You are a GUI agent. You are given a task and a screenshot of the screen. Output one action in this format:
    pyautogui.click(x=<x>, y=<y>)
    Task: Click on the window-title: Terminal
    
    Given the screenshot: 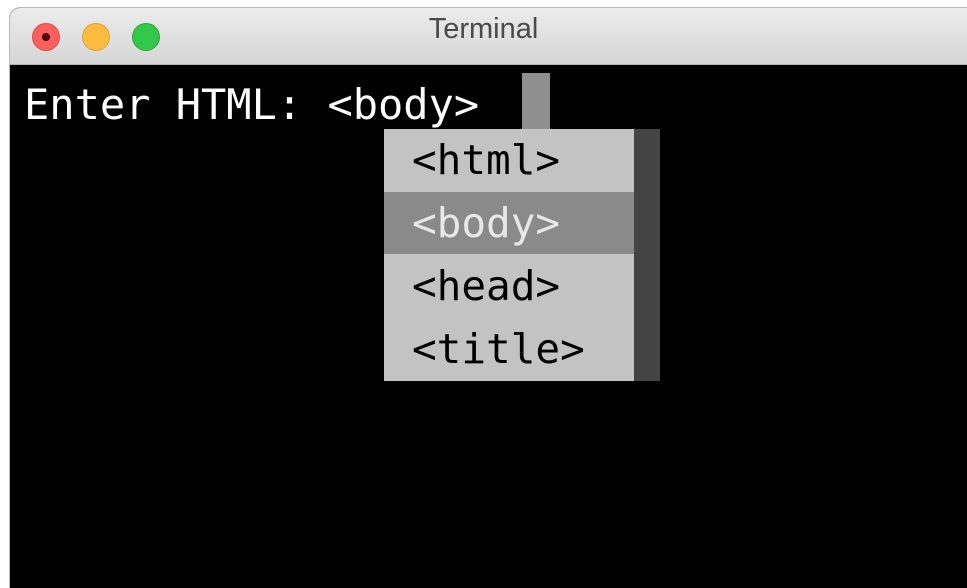 What is the action you would take?
    pyautogui.click(x=483, y=29)
    